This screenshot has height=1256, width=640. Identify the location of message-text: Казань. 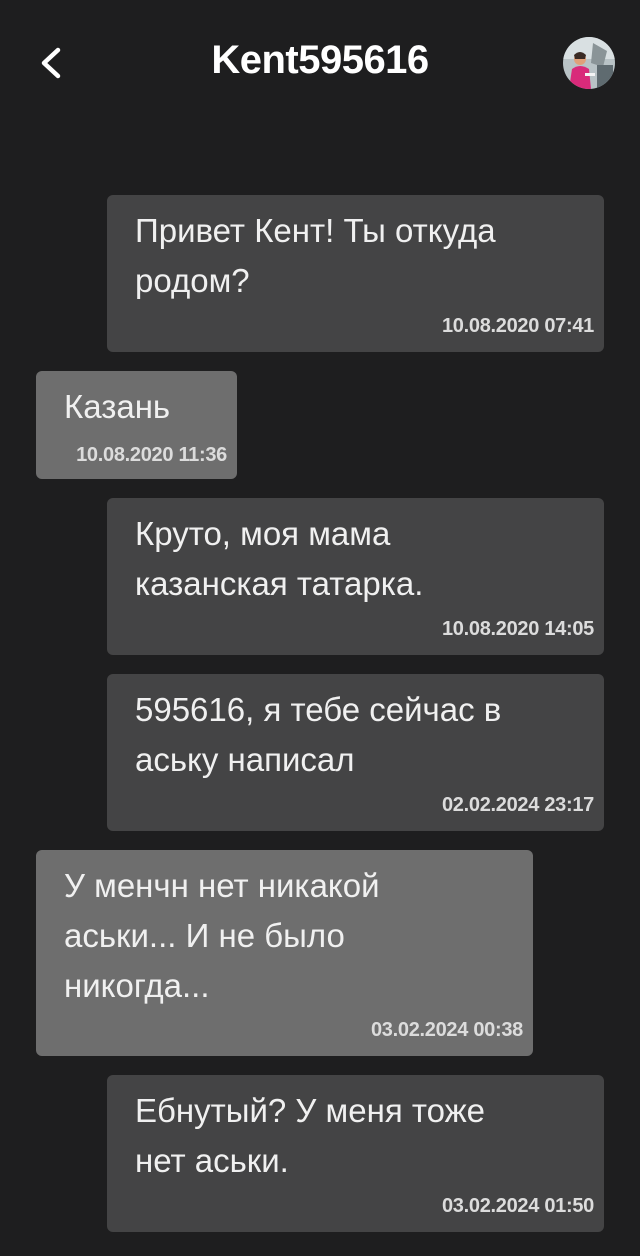
(117, 406).